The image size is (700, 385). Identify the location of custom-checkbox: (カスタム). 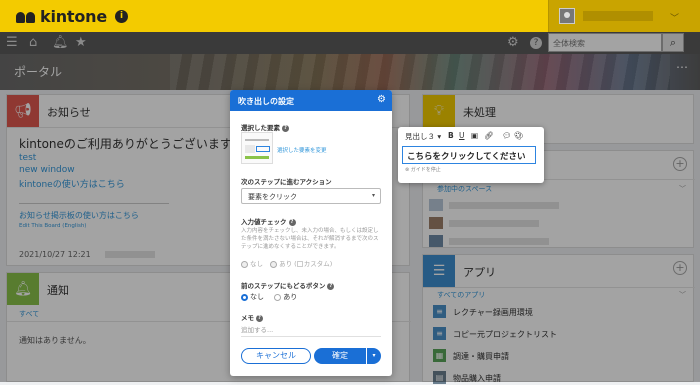
(313, 264).